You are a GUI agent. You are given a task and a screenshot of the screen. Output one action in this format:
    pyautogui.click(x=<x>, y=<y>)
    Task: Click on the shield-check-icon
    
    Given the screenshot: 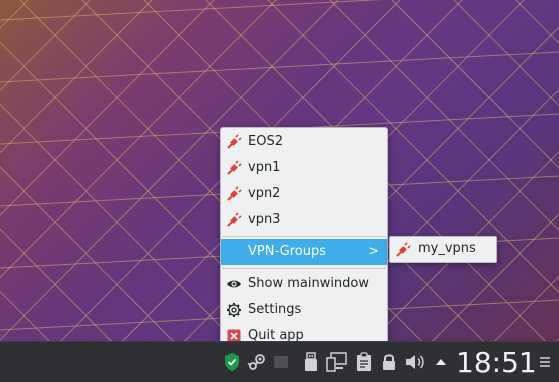 What is the action you would take?
    pyautogui.click(x=232, y=362)
    